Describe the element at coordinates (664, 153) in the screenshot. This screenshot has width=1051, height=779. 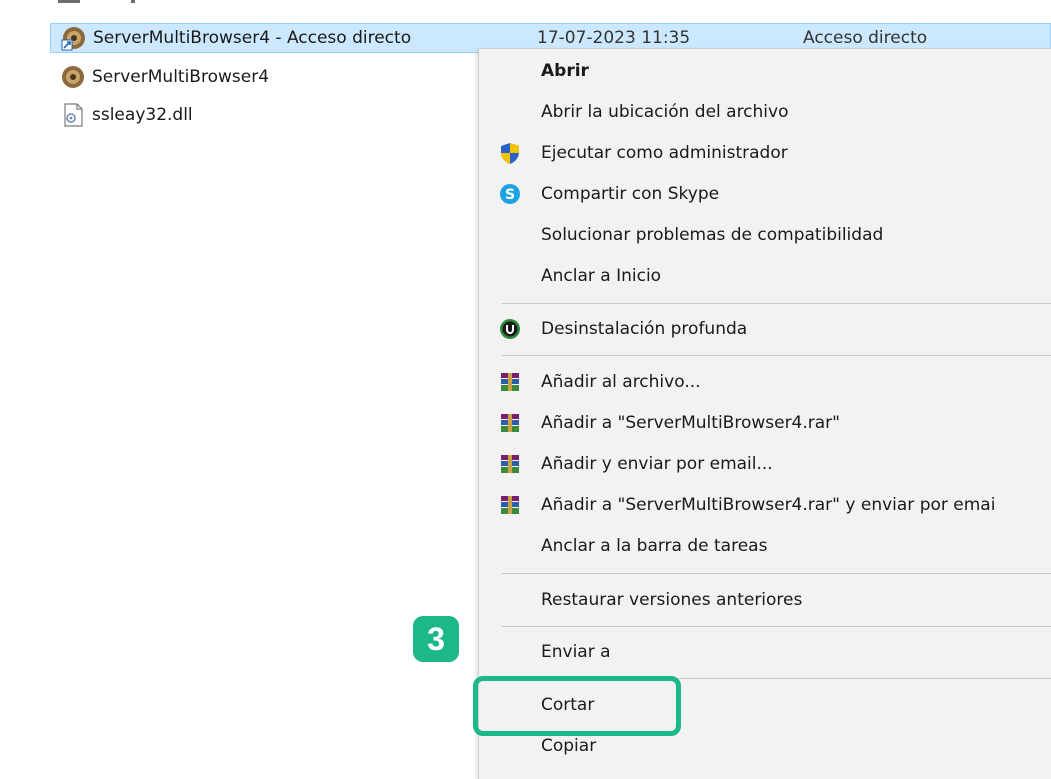
I see `menu-item-label: Ejecutar como administrador` at that location.